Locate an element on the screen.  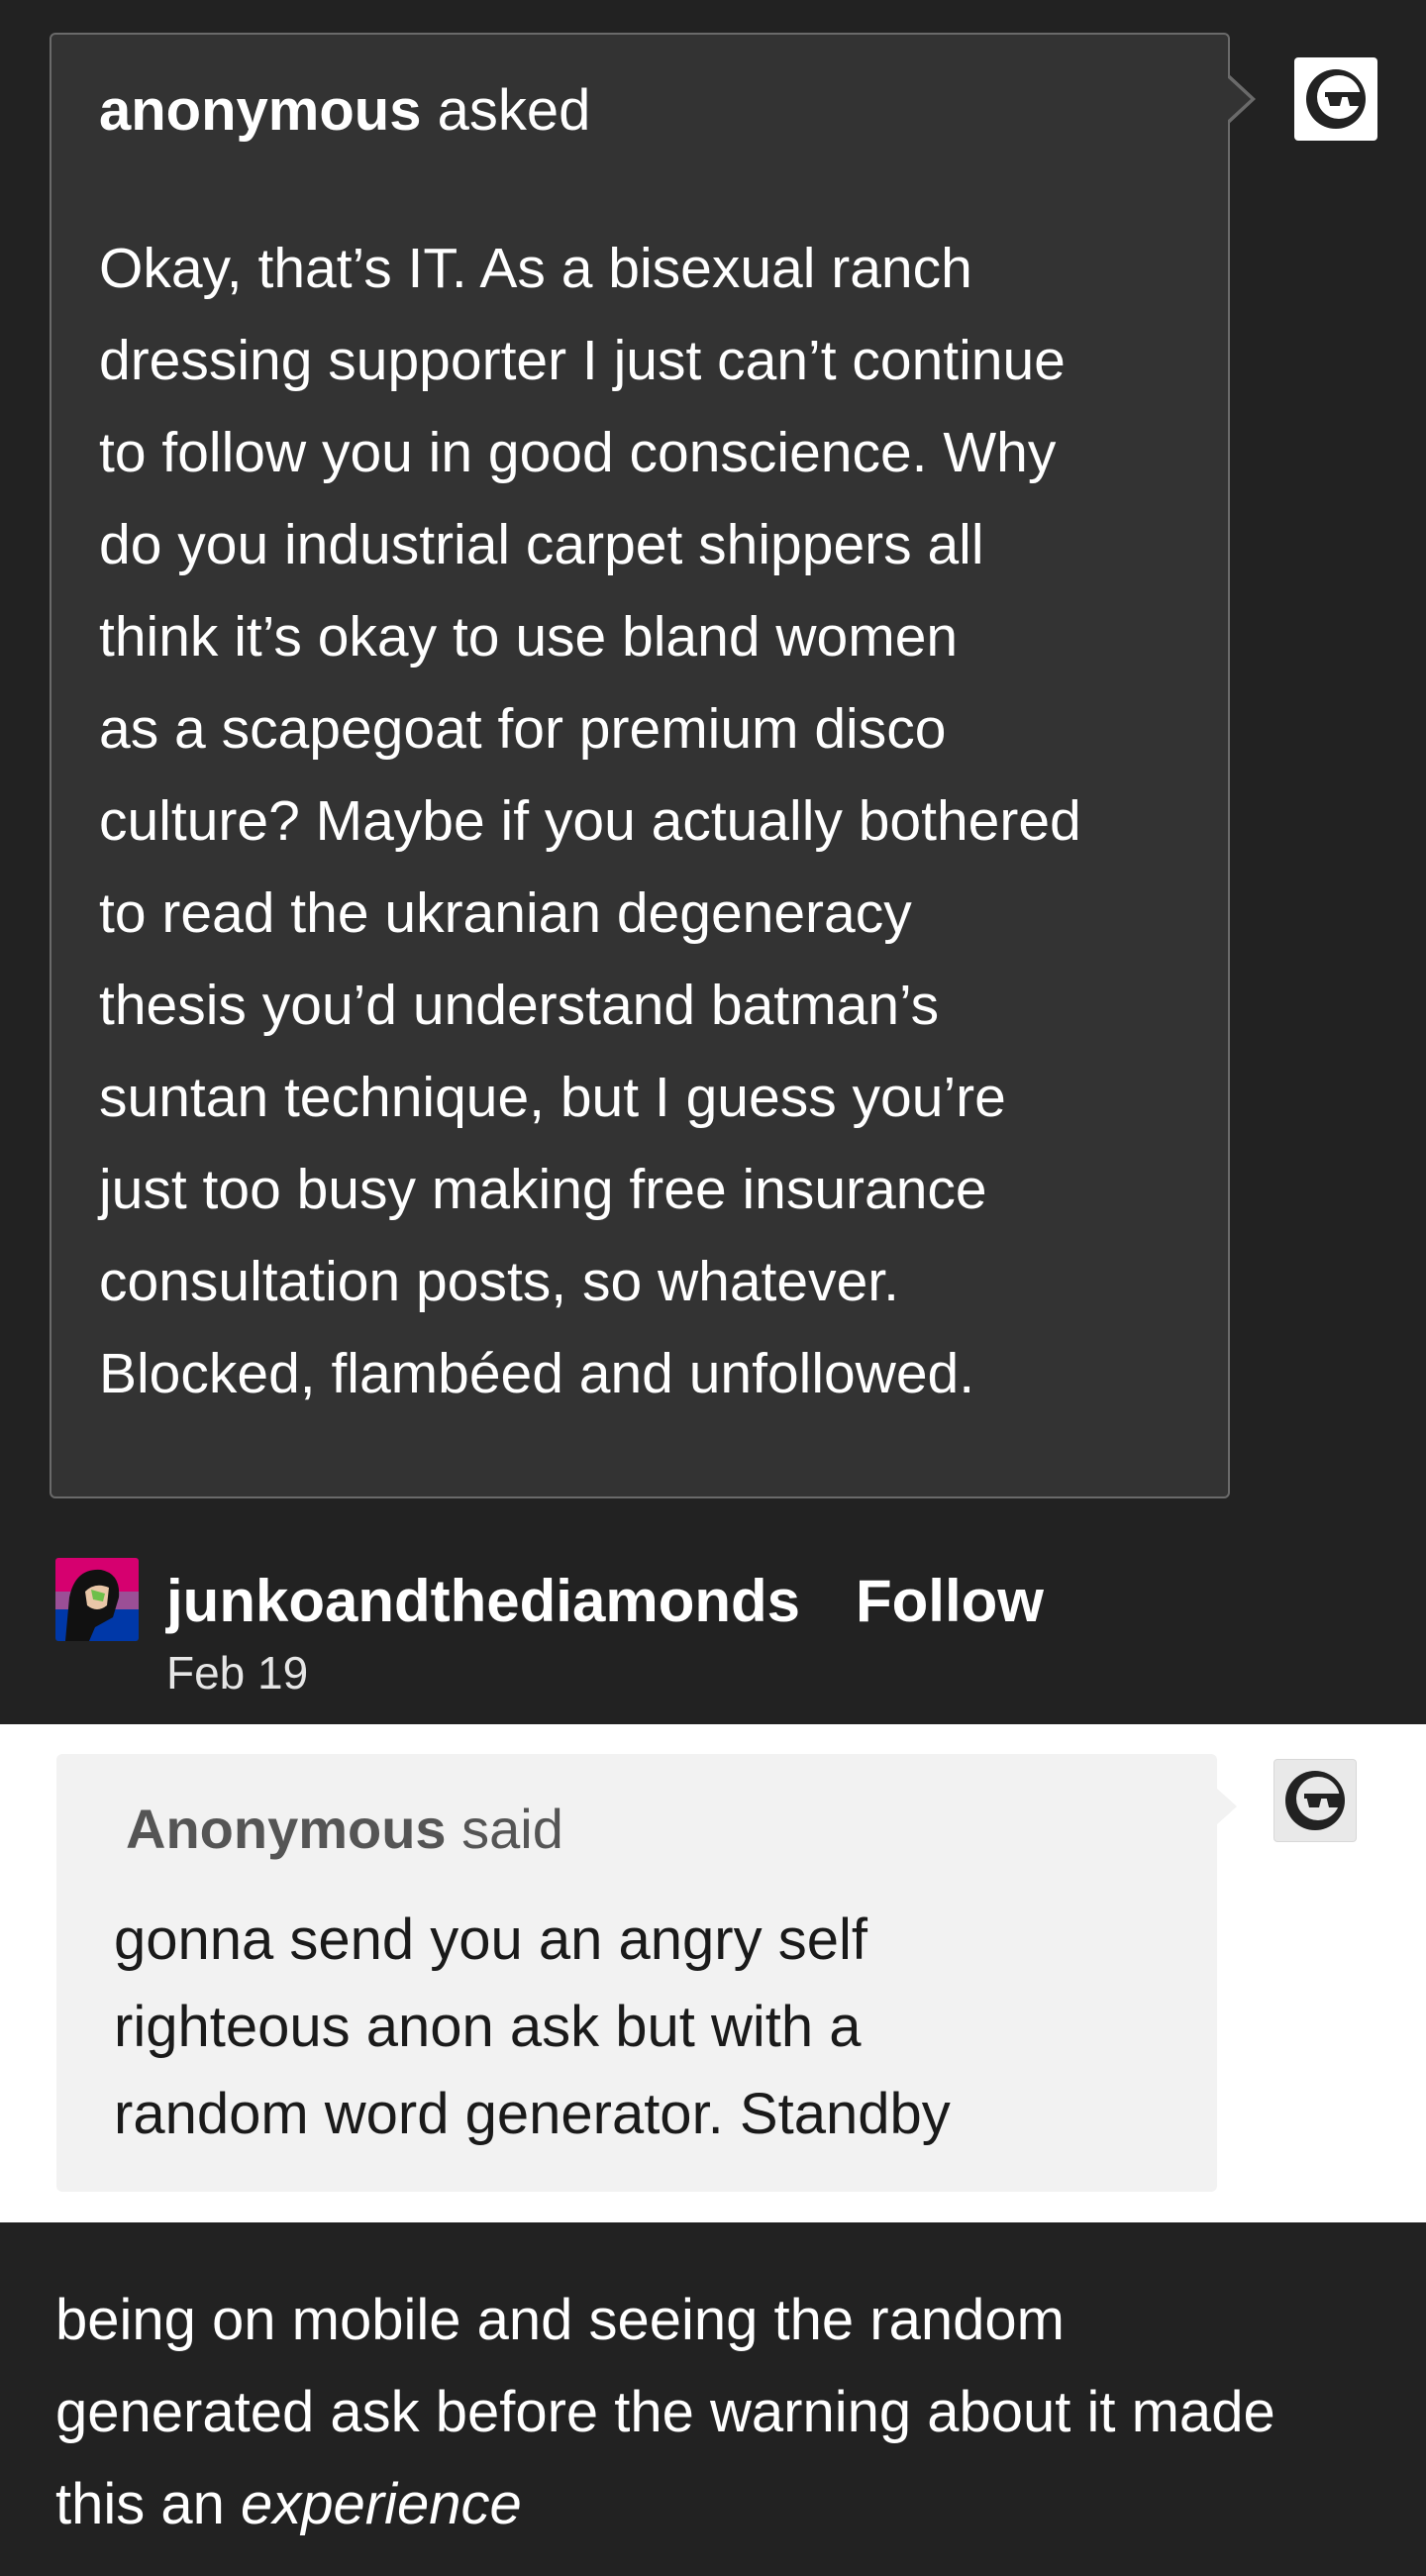
ask-line: suntan technique, but I guess you’re is located at coordinates (552, 1097).